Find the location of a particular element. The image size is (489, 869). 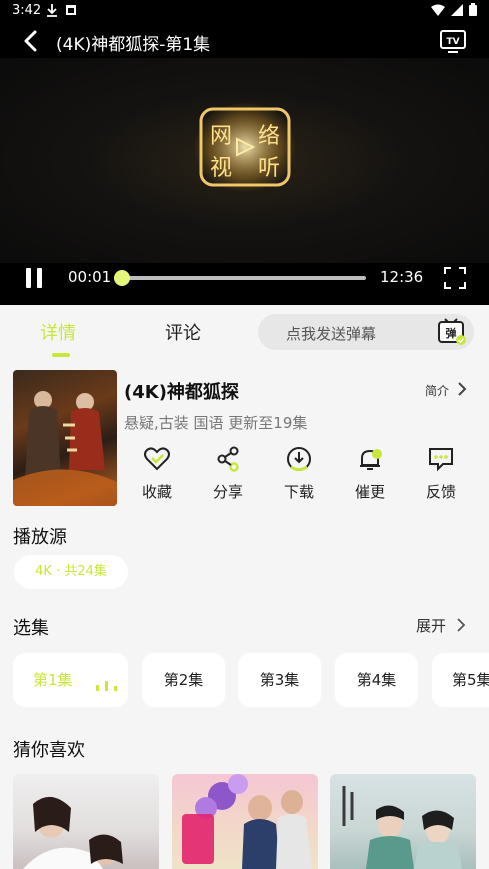

download-label: 下载 is located at coordinates (298, 492).